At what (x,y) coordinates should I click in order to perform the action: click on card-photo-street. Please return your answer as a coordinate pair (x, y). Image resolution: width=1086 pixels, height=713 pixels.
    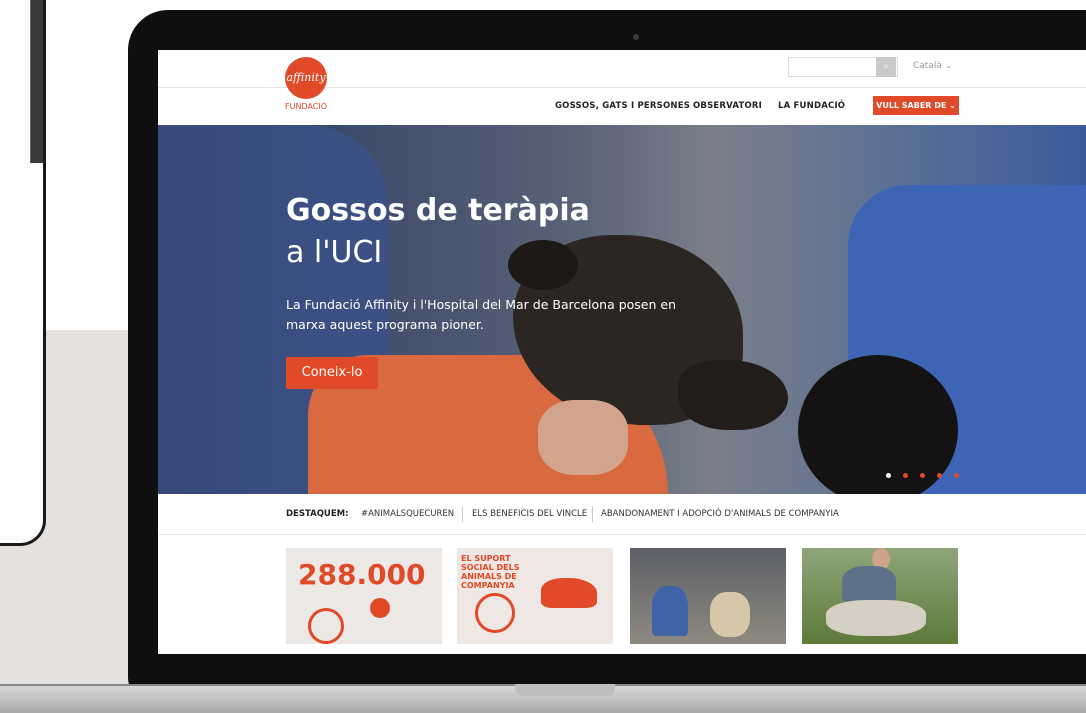
    Looking at the image, I should click on (708, 596).